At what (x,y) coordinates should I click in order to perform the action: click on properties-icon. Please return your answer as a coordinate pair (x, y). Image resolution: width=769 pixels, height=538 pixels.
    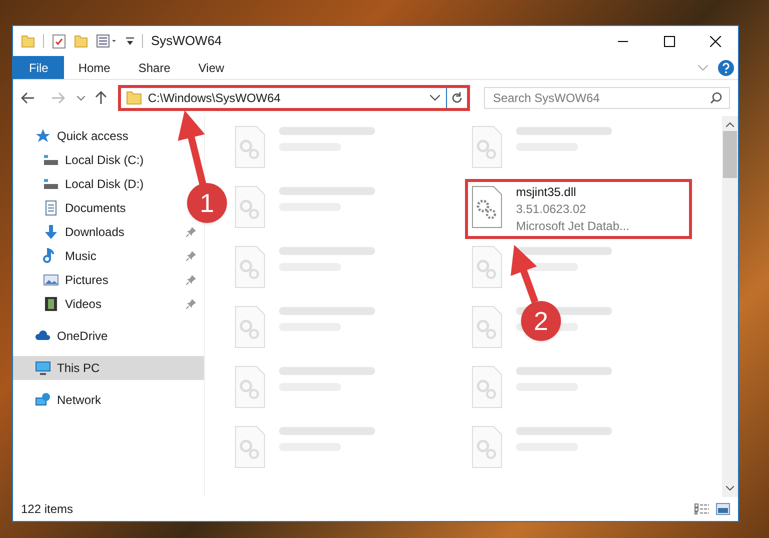
    Looking at the image, I should click on (59, 41).